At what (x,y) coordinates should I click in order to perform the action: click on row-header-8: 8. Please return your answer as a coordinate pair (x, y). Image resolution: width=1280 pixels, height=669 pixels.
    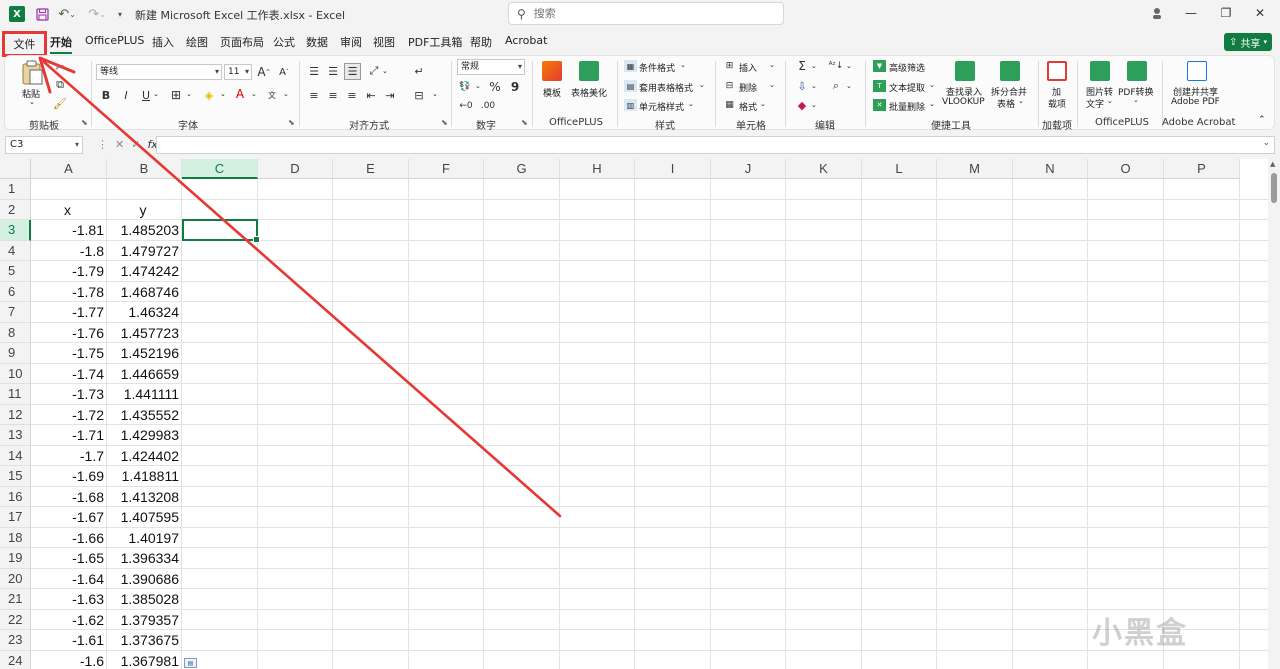
    Looking at the image, I should click on (15, 332).